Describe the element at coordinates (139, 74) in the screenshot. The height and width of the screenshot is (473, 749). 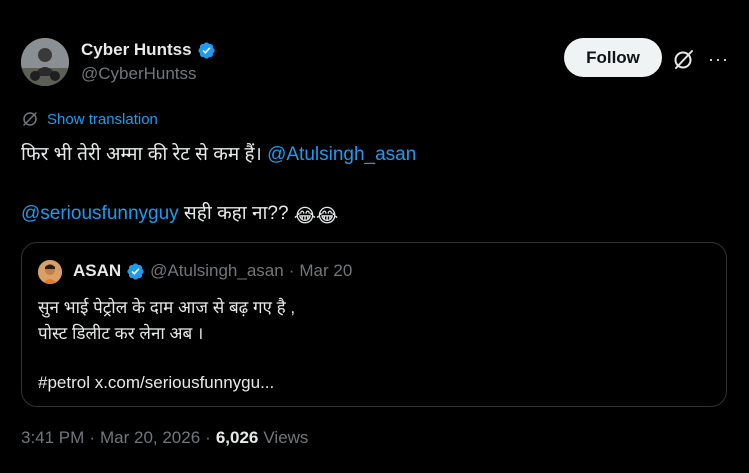
I see `author-handle: @CyberHuntss` at that location.